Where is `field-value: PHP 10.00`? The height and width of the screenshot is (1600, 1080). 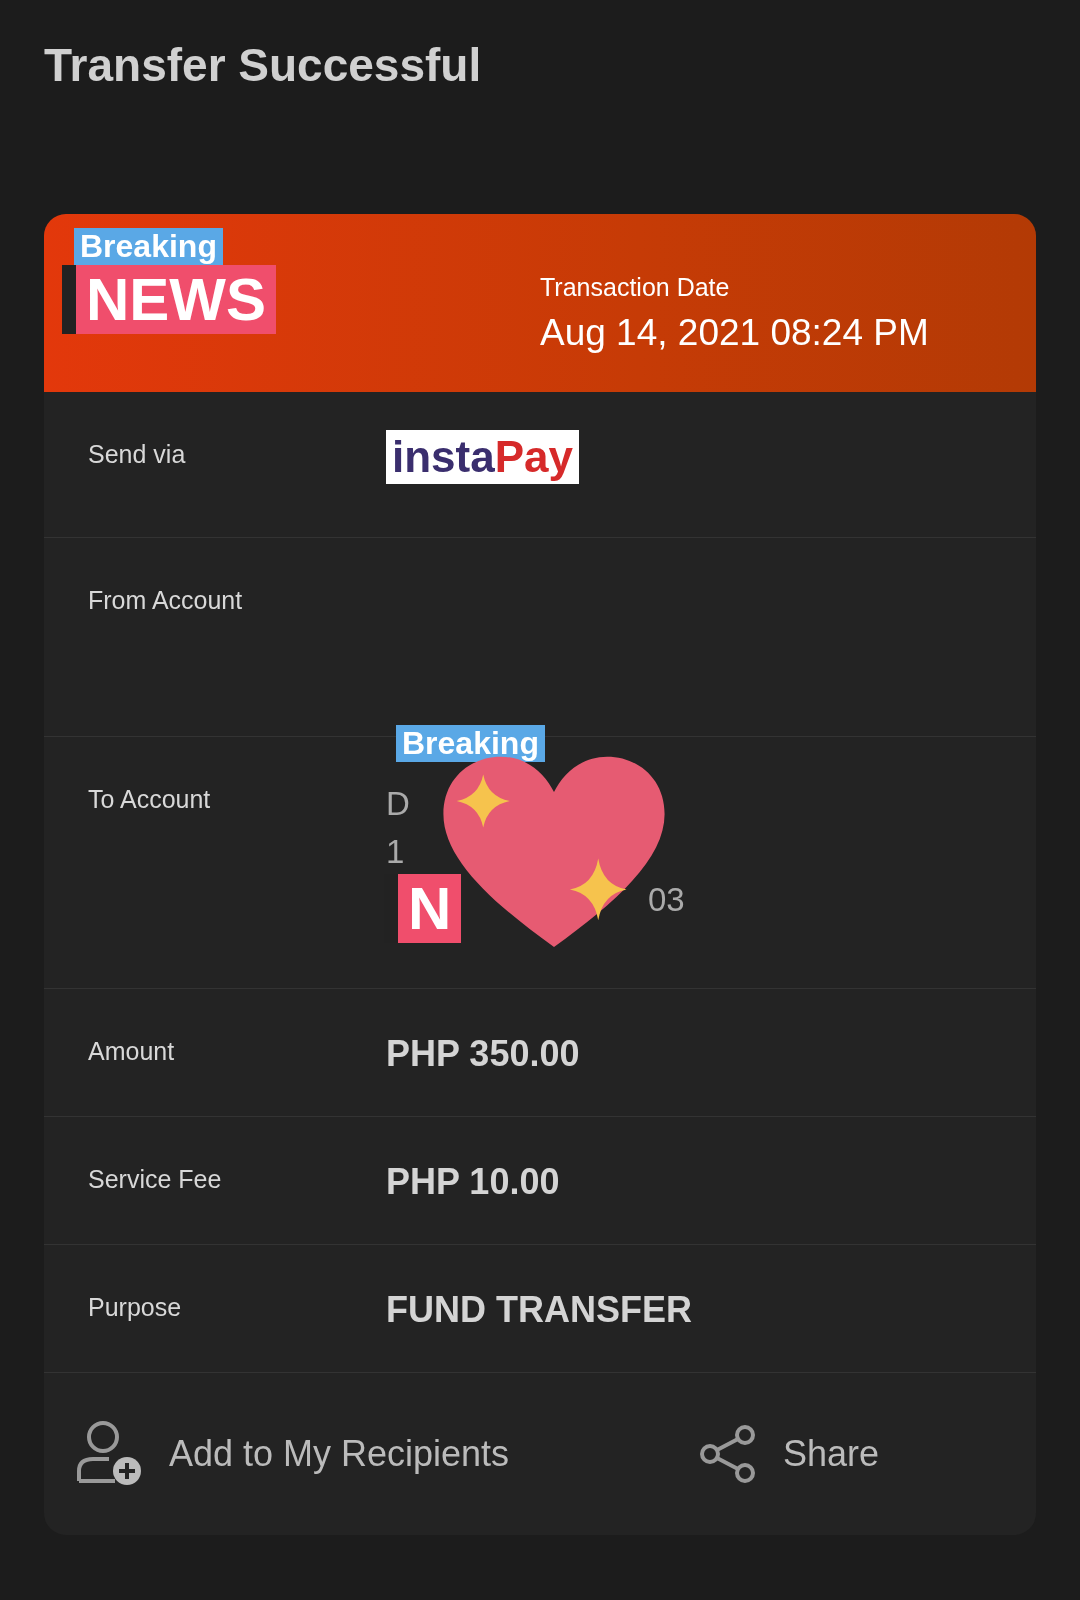 field-value: PHP 10.00 is located at coordinates (473, 1182).